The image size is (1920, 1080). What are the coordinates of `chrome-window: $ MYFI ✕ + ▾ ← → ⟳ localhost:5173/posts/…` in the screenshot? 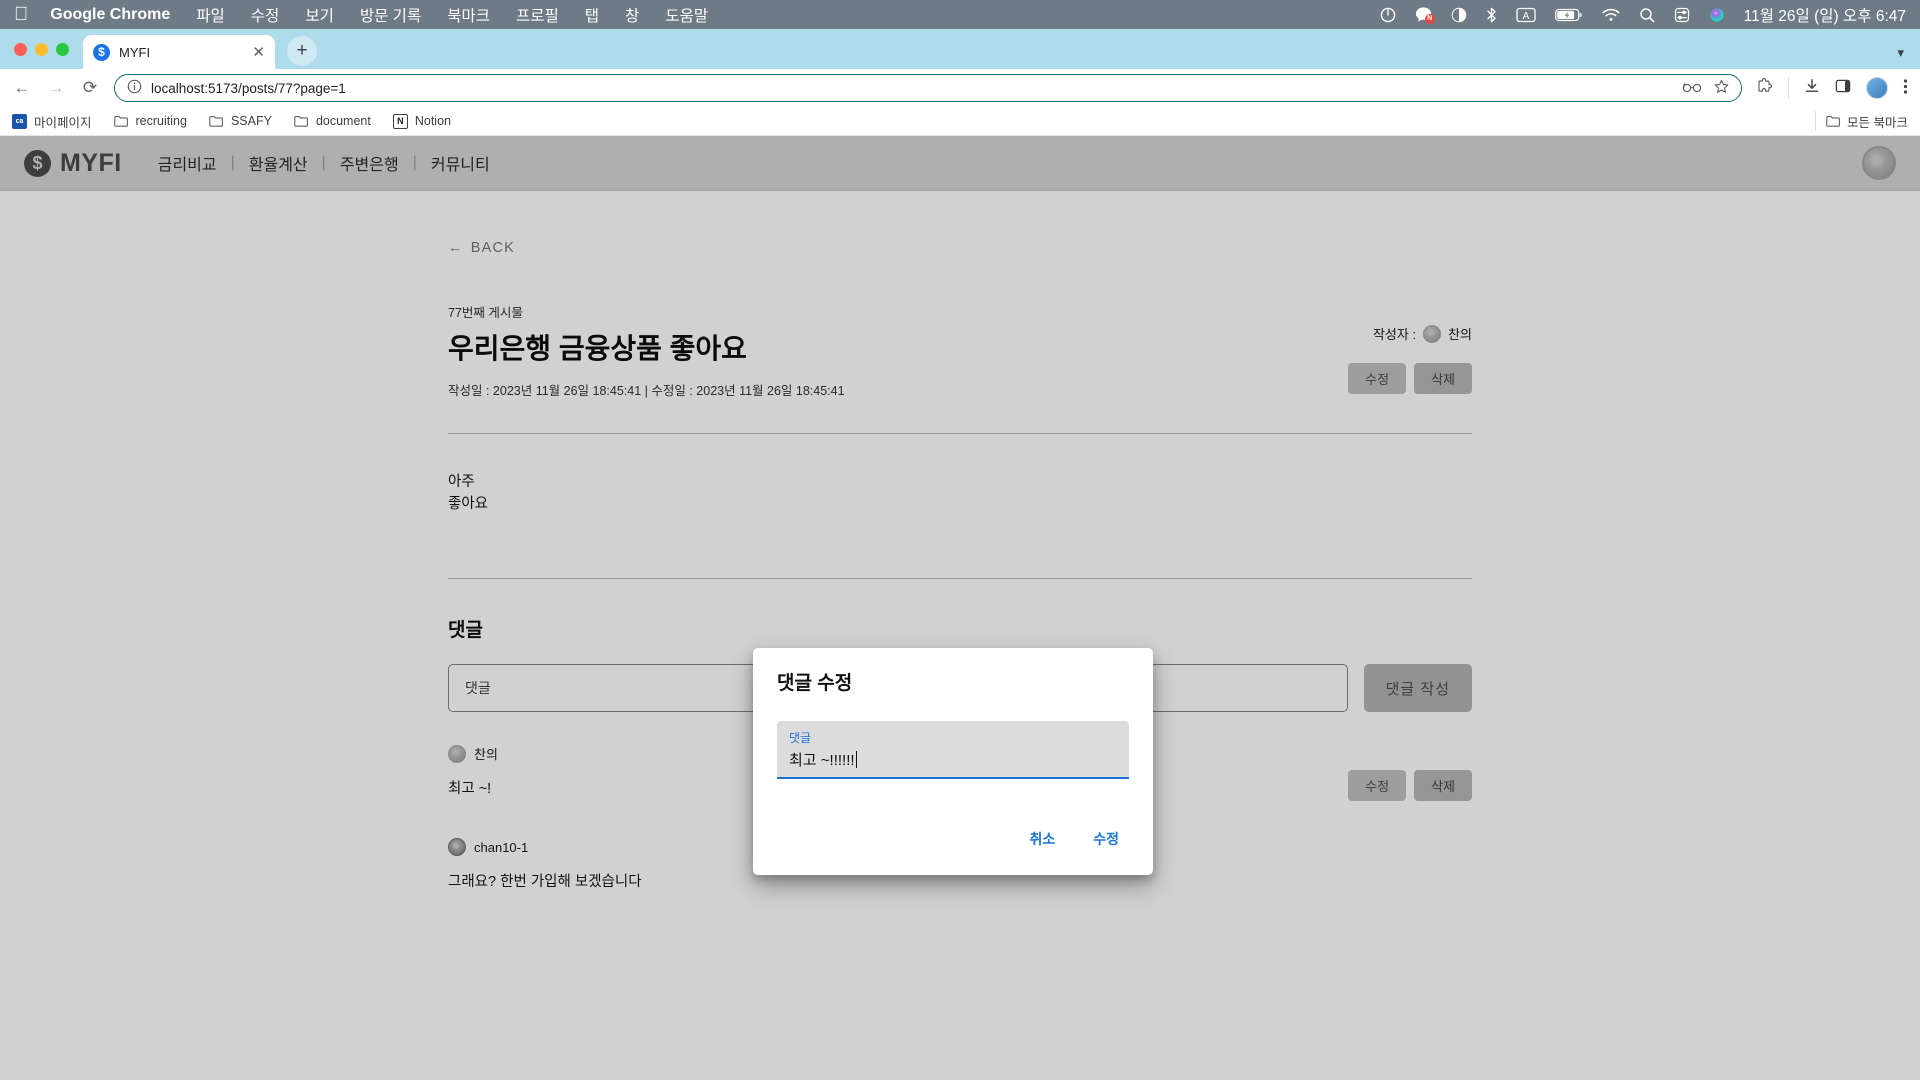 It's located at (960, 82).